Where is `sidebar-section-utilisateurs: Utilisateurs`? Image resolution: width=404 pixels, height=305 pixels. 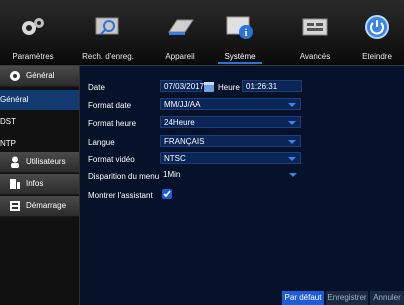 sidebar-section-utilisateurs: Utilisateurs is located at coordinates (39, 162).